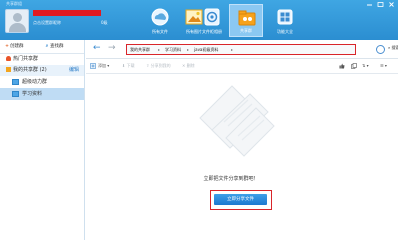 The image size is (398, 240). I want to click on delete-button: ✕ 删除, so click(188, 66).